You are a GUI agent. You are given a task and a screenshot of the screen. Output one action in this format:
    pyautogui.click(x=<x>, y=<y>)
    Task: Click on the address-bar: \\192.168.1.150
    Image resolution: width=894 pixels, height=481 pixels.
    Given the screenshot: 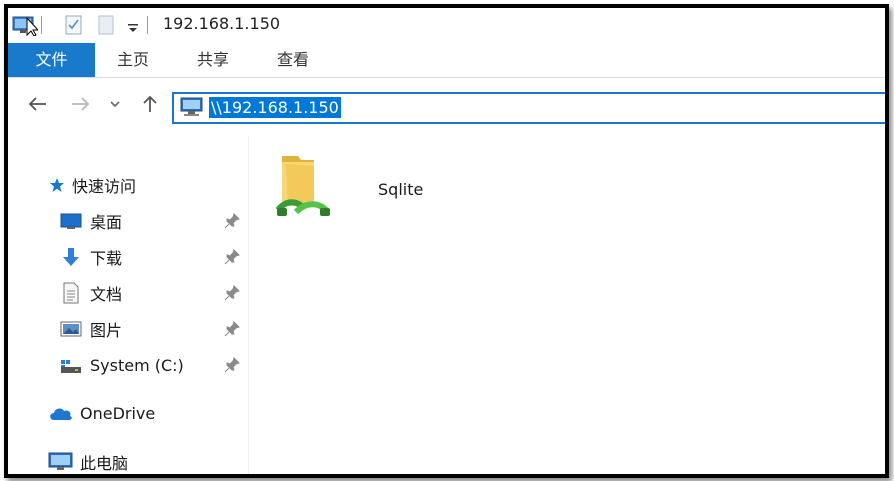 What is the action you would take?
    pyautogui.click(x=528, y=108)
    